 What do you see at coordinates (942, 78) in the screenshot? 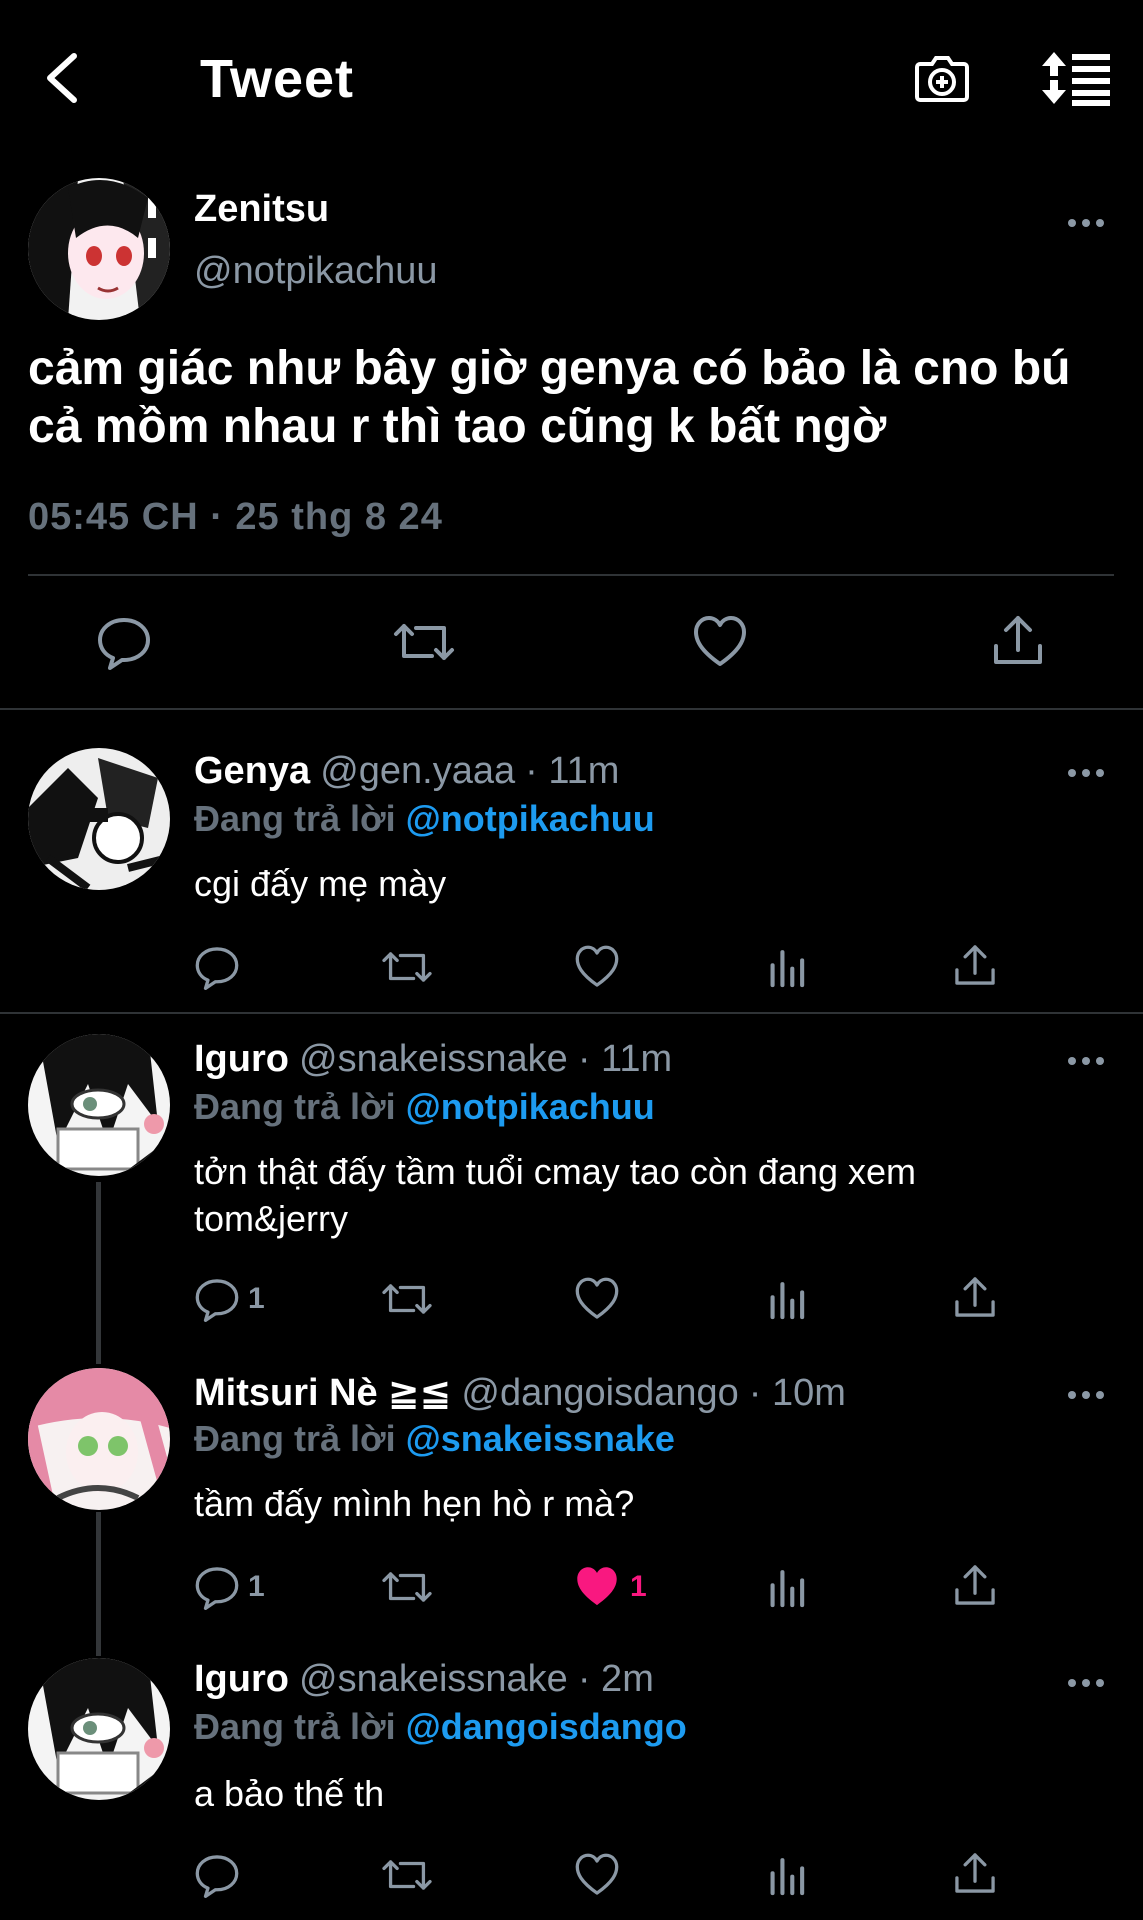
I see `add-photo-camera-icon` at bounding box center [942, 78].